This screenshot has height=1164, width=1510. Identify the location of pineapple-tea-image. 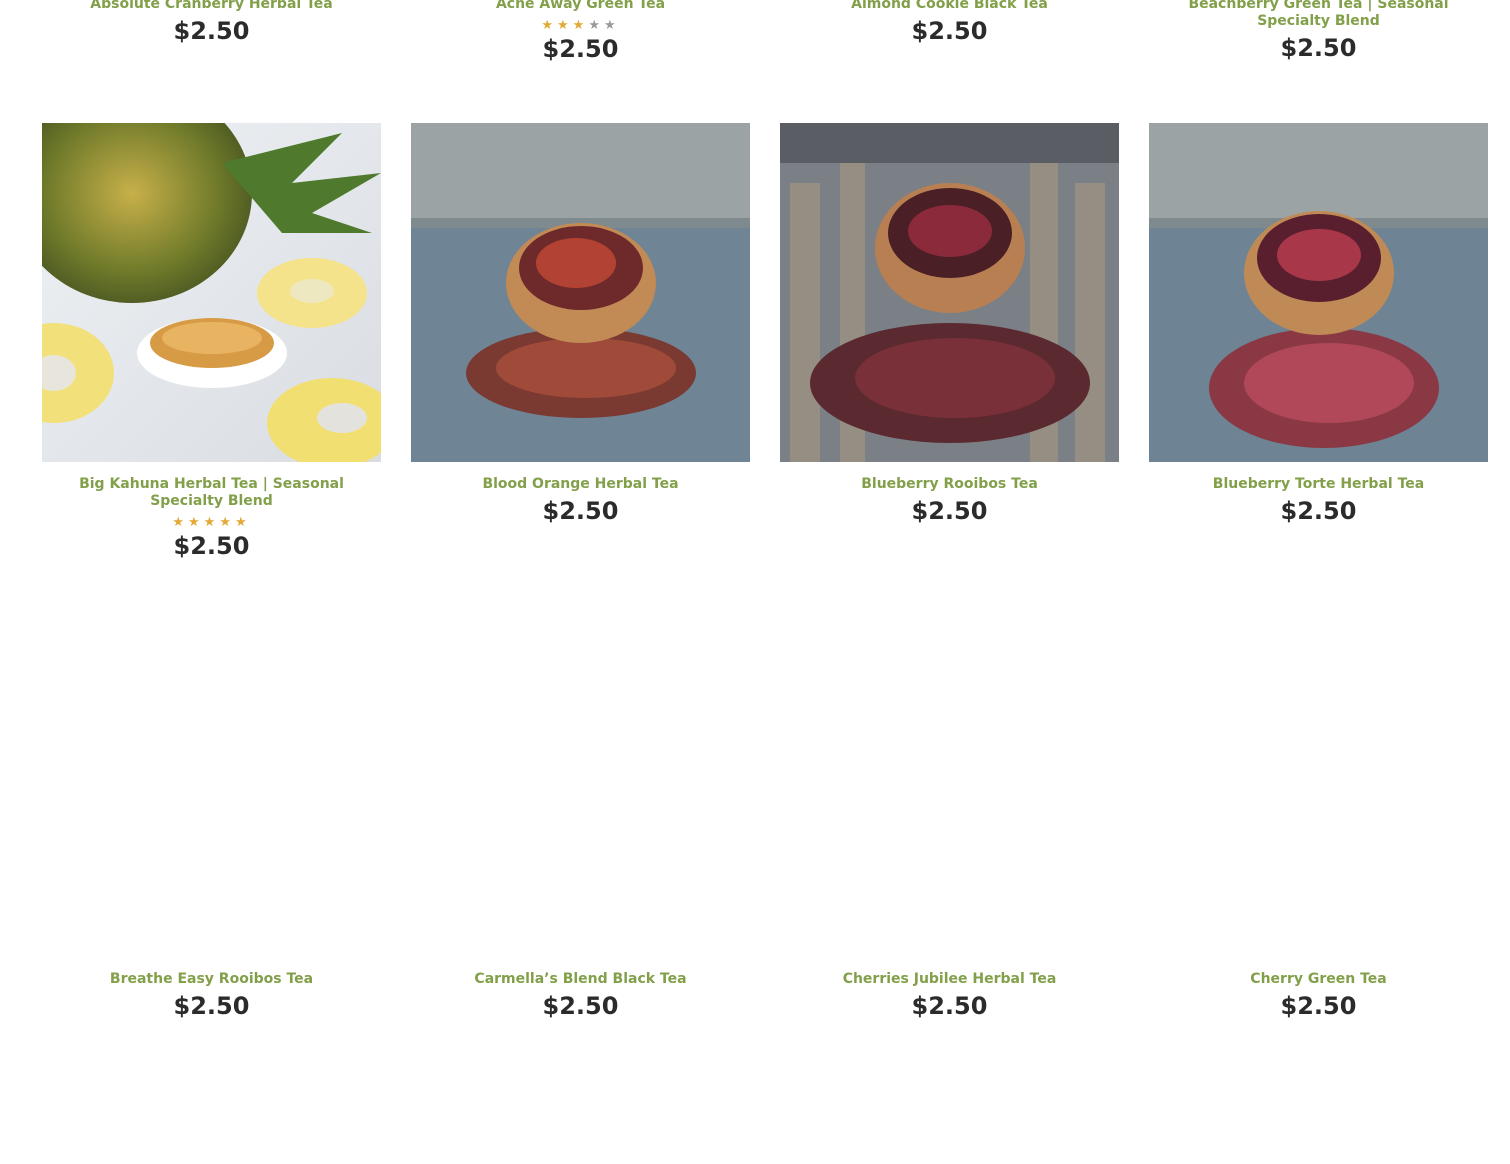
(211, 292).